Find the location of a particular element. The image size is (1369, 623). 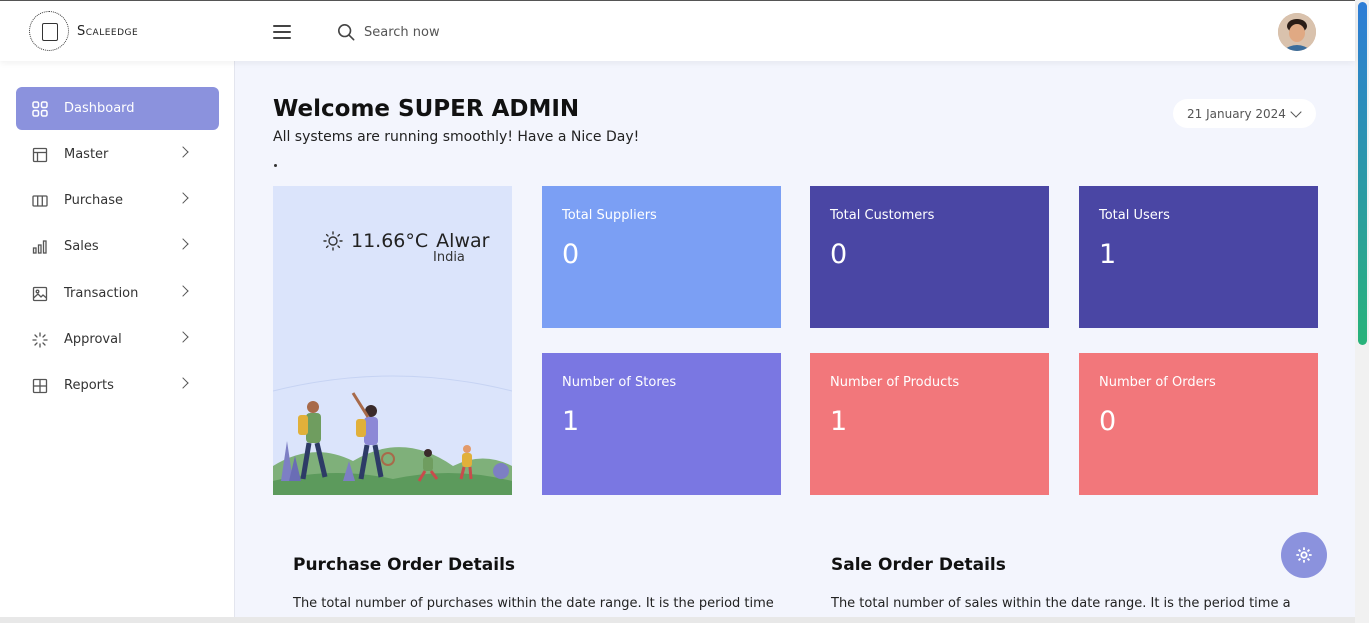

logo-mark-icon is located at coordinates (49, 31).